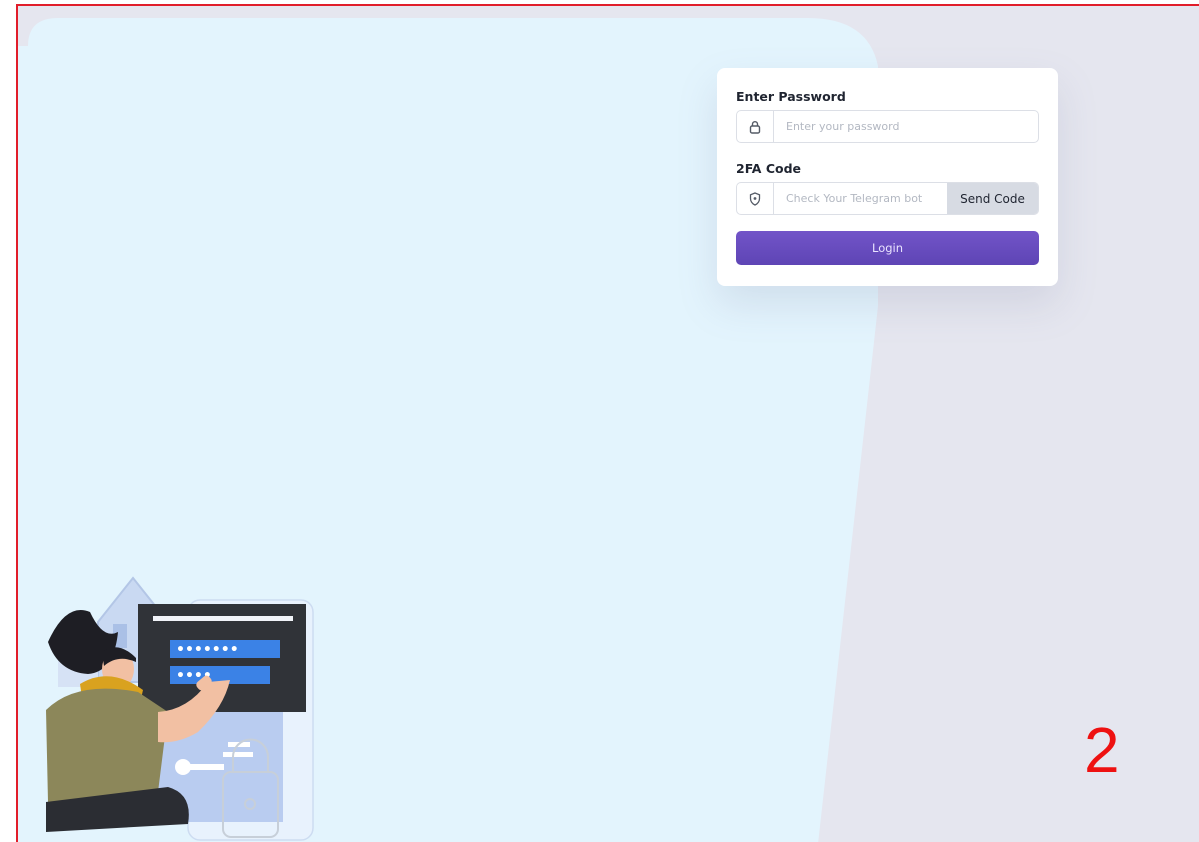  What do you see at coordinates (769, 168) in the screenshot?
I see `twofa-label: 2FA Code` at bounding box center [769, 168].